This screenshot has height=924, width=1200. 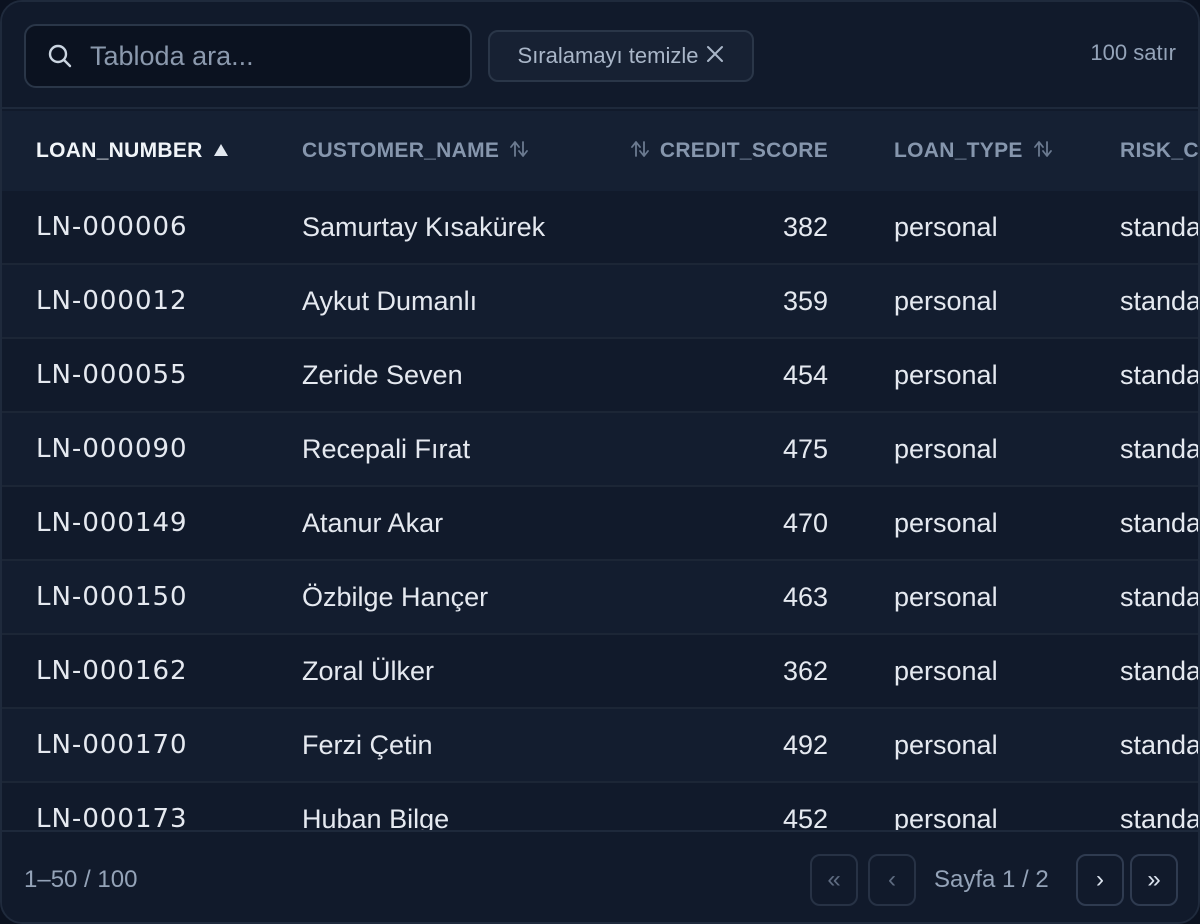 What do you see at coordinates (600, 807) in the screenshot?
I see `table-row: LN-000173 Huban Bilge 452 personal standa` at bounding box center [600, 807].